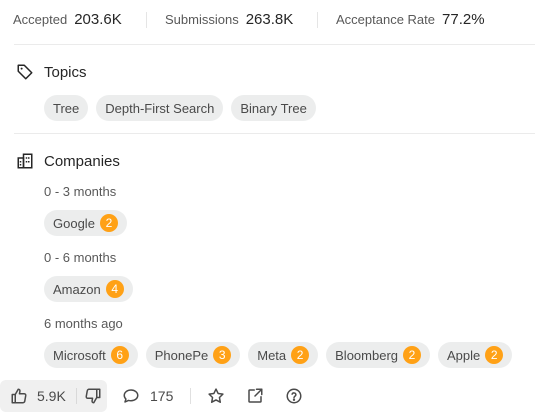  I want to click on share-button, so click(255, 396).